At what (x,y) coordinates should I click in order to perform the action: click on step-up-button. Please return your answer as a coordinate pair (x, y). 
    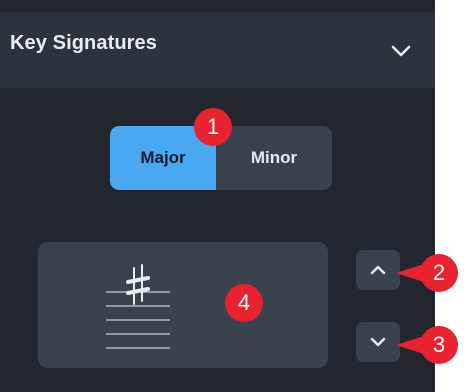
    Looking at the image, I should click on (378, 270).